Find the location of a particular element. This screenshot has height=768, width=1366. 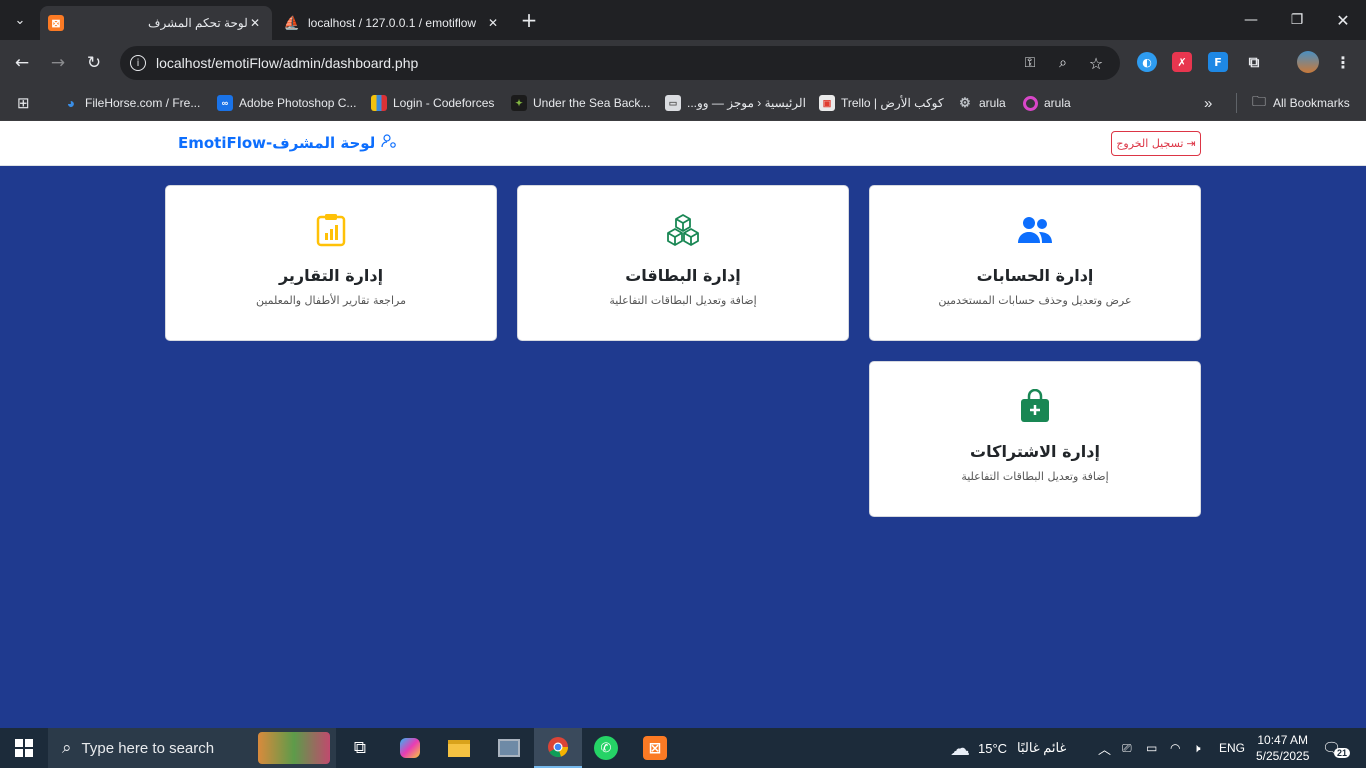

profile-avatar is located at coordinates (1308, 62).